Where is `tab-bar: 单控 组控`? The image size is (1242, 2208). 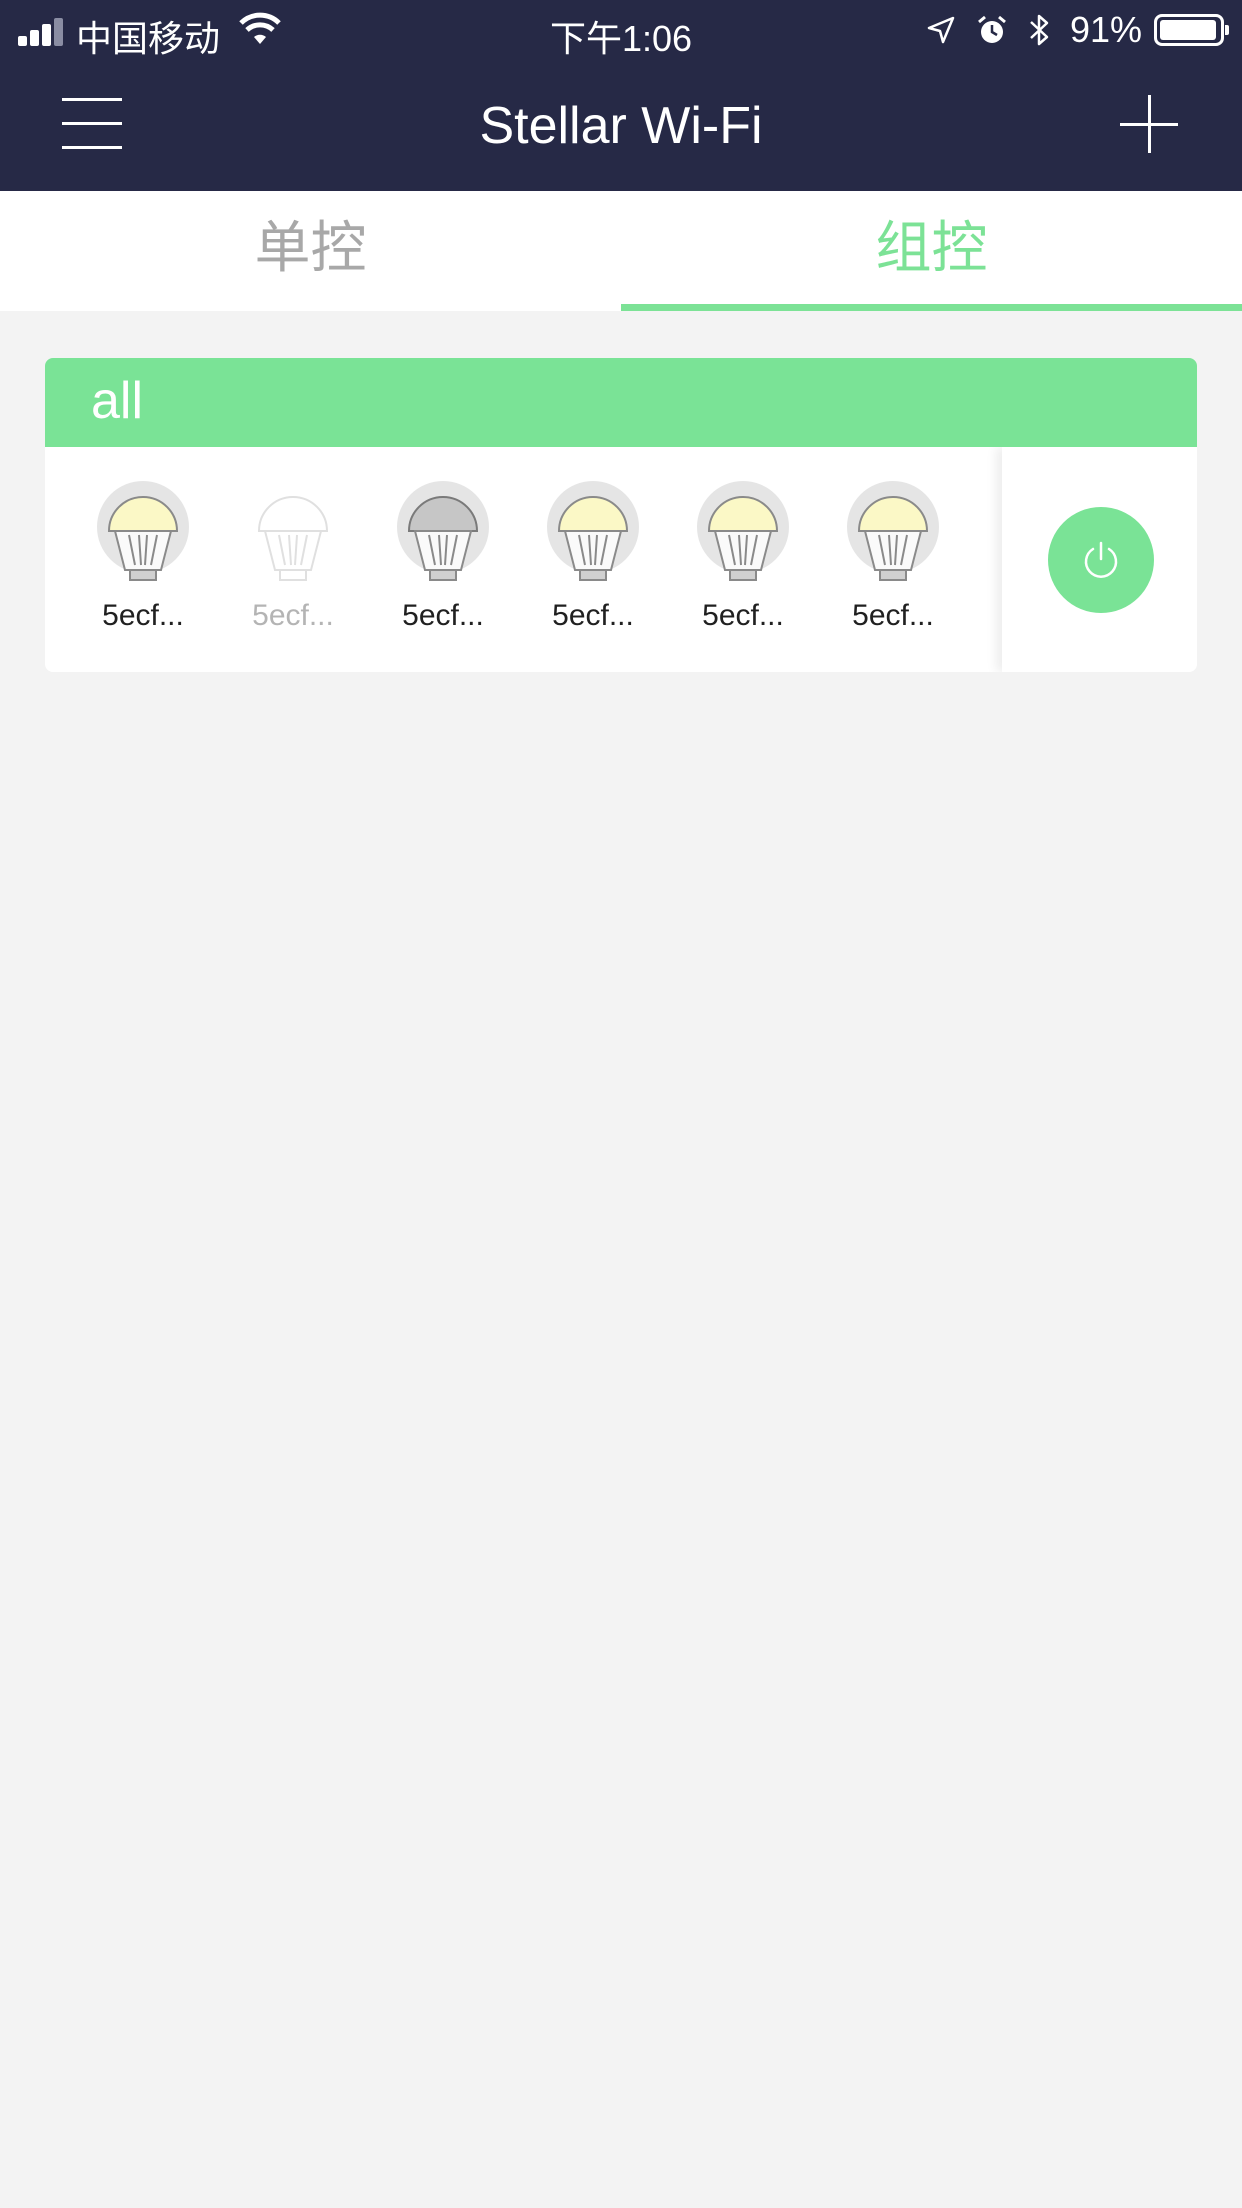 tab-bar: 单控 组控 is located at coordinates (621, 251).